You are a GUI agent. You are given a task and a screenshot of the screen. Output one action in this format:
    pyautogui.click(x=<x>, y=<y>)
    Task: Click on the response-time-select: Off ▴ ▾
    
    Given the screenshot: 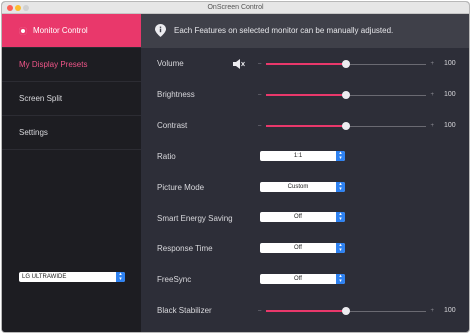 What is the action you would take?
    pyautogui.click(x=302, y=248)
    